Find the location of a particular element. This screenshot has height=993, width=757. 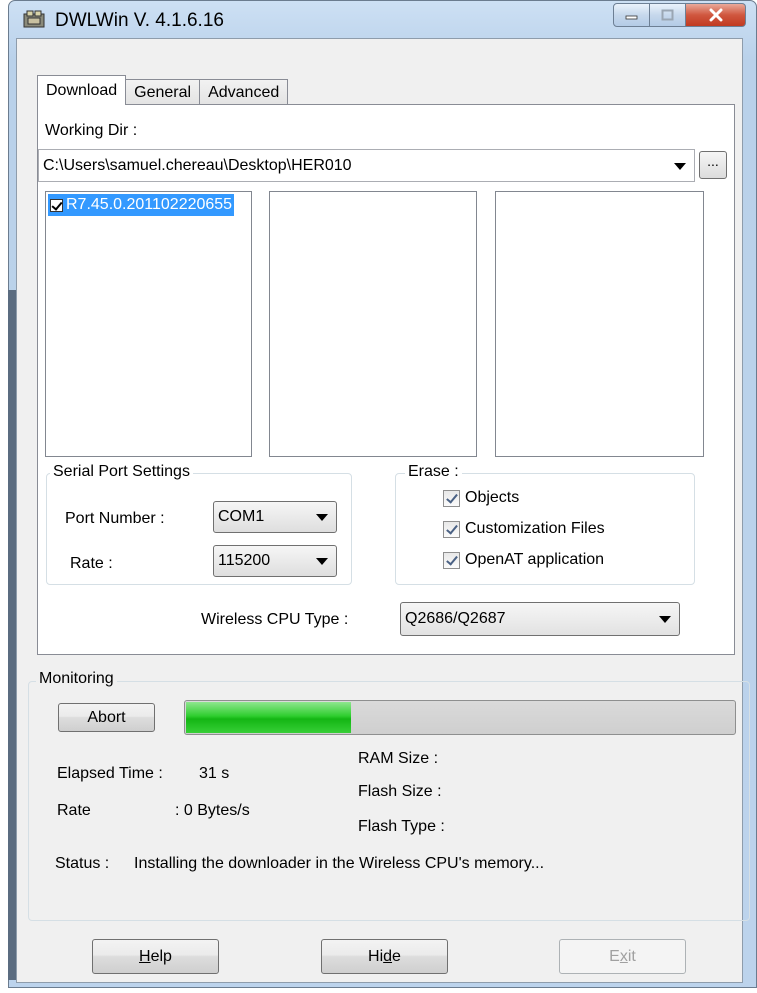

app-icon is located at coordinates (34, 19).